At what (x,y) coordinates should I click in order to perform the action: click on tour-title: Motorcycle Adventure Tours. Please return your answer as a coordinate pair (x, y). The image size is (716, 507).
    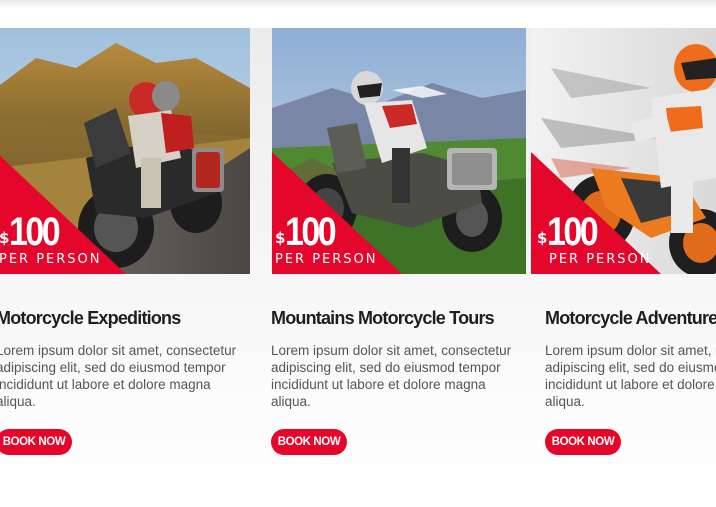
    Looking at the image, I should click on (630, 318).